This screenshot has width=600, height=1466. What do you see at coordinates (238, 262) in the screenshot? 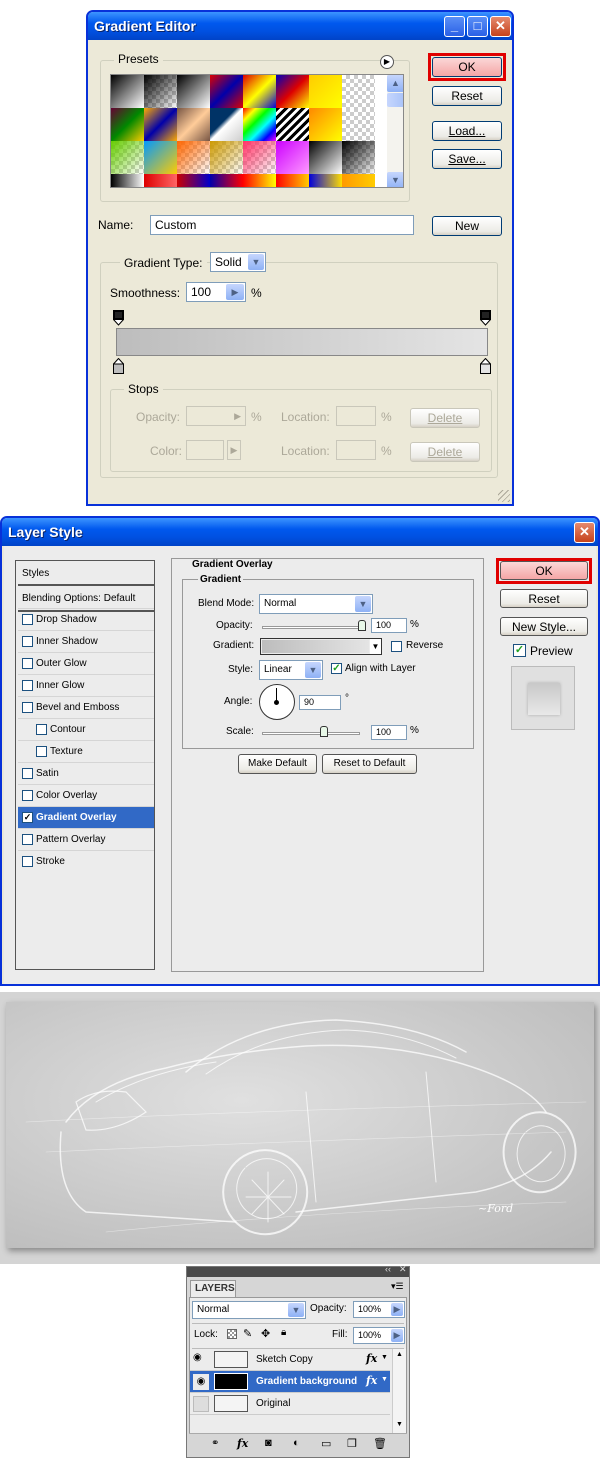
I see `gradient-type-select: Solid ▼` at bounding box center [238, 262].